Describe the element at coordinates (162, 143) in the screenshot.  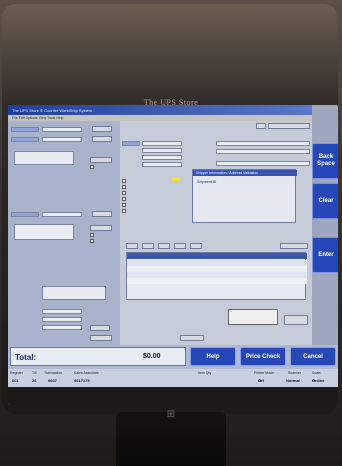
I see `service-field` at that location.